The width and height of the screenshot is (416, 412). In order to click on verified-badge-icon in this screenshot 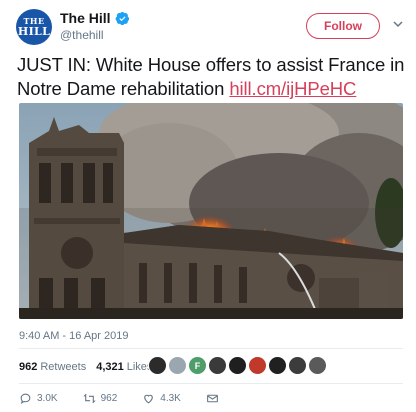, I will do `click(122, 18)`.